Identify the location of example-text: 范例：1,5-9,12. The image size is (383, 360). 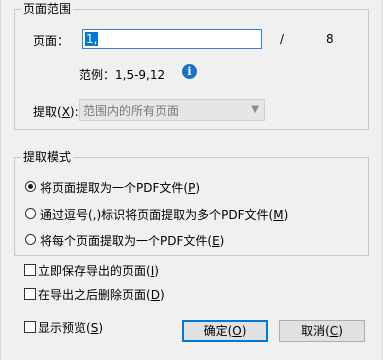
(122, 75).